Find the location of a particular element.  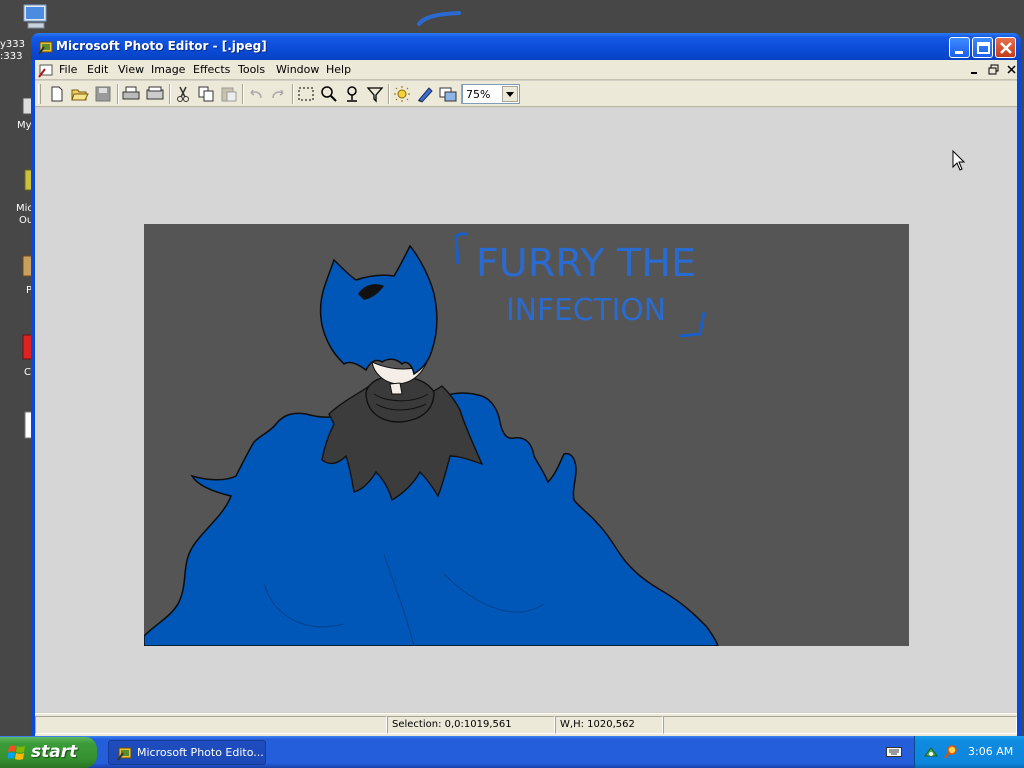

status-dimensions: W,H: 1020,562 is located at coordinates (609, 725).